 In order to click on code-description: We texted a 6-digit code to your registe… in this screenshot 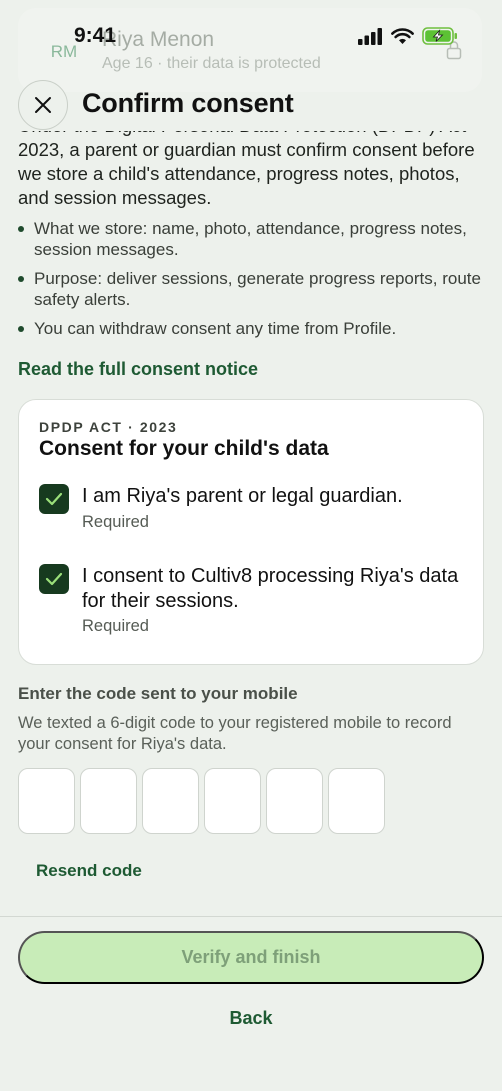, I will do `click(235, 733)`.